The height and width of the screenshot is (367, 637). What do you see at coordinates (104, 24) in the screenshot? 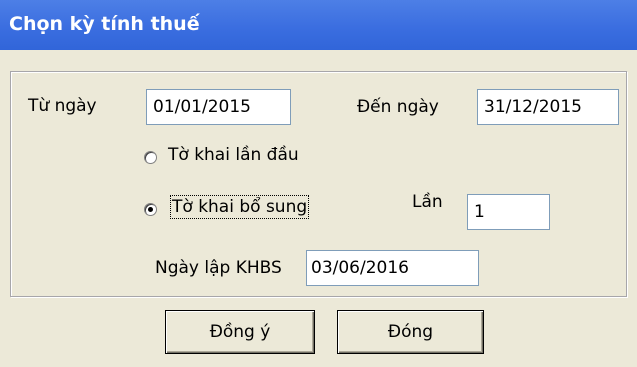
I see `window-title: Chọn kỳ tính thuế` at bounding box center [104, 24].